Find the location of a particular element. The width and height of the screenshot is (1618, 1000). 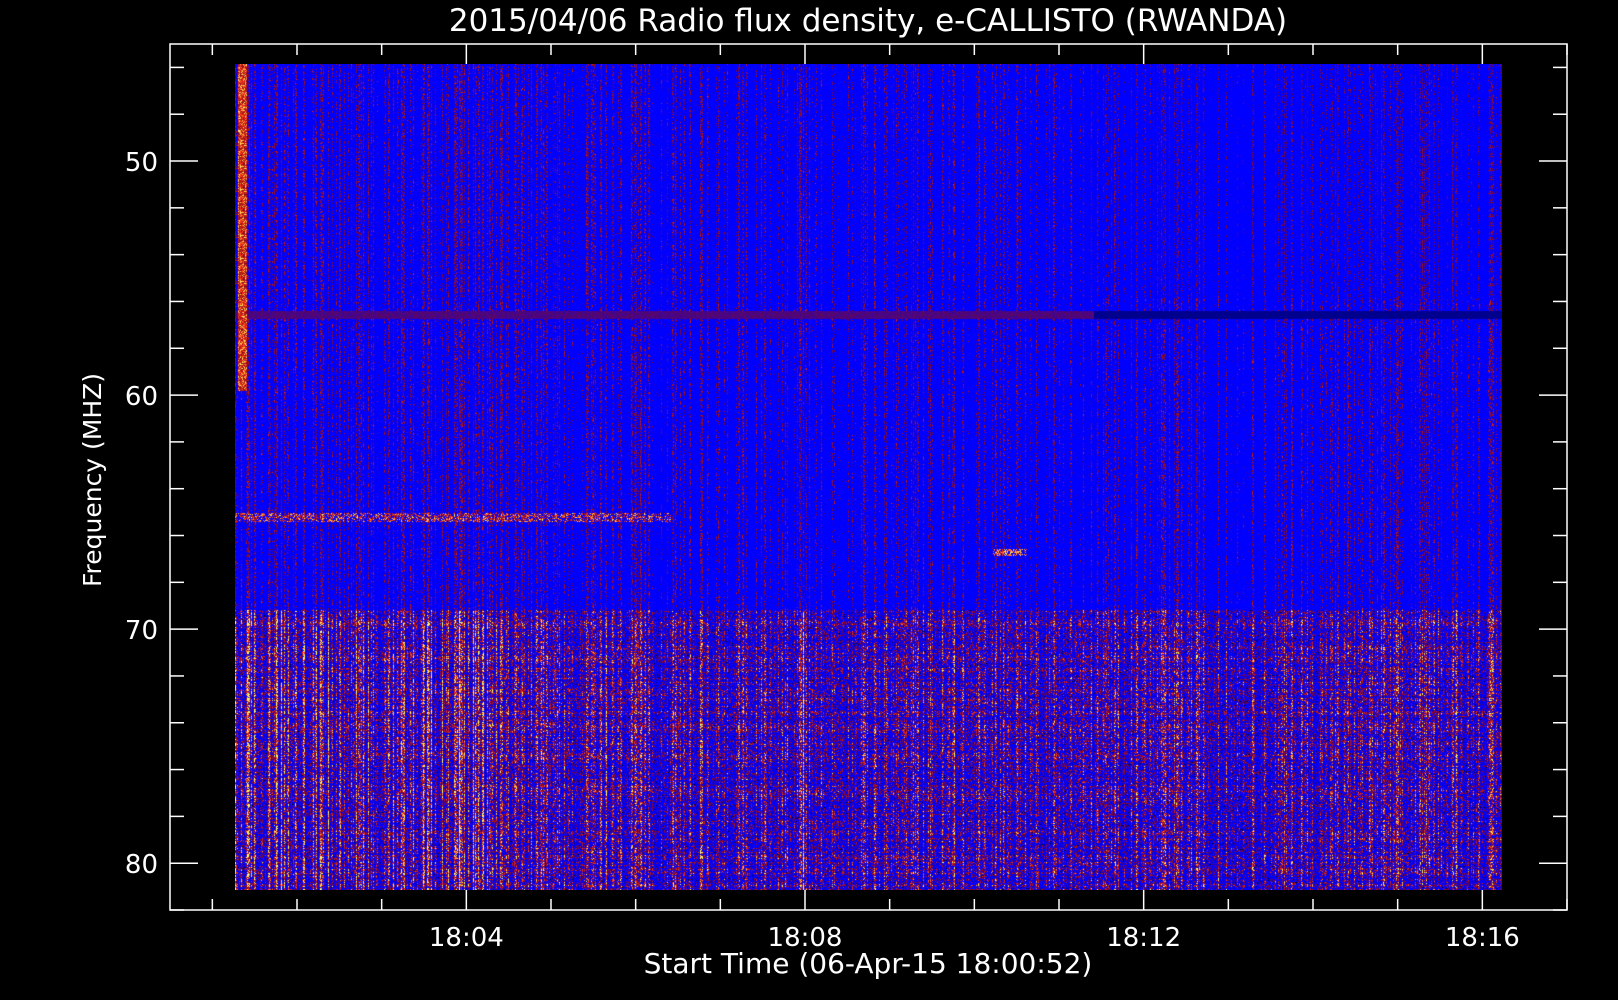

x-axis-label: Start Time (06-Apr-15 18:00:52) is located at coordinates (868, 963).